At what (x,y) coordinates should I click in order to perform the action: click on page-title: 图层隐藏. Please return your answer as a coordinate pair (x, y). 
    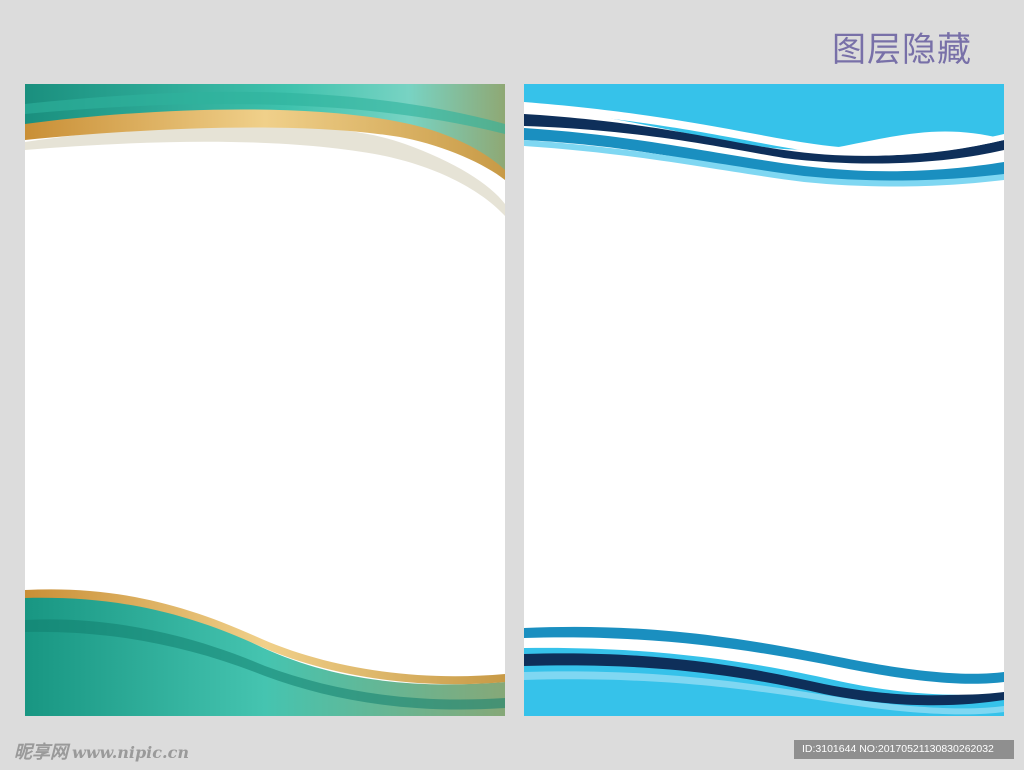
    Looking at the image, I should click on (902, 50).